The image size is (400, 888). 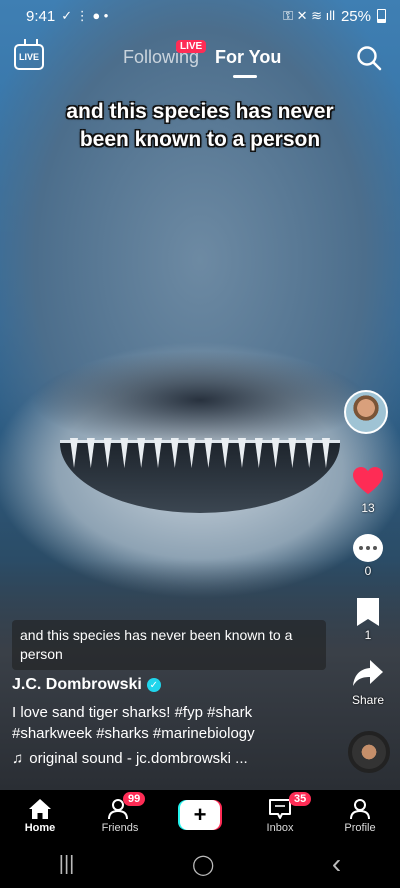 I want to click on nav-profile: Profile, so click(x=360, y=815).